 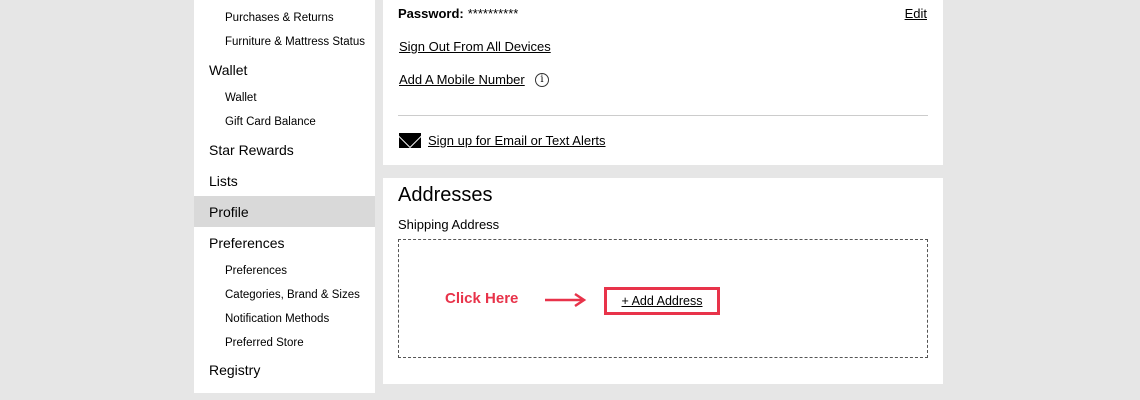 I want to click on sidebar-item-preferences: Preferences, so click(x=284, y=242).